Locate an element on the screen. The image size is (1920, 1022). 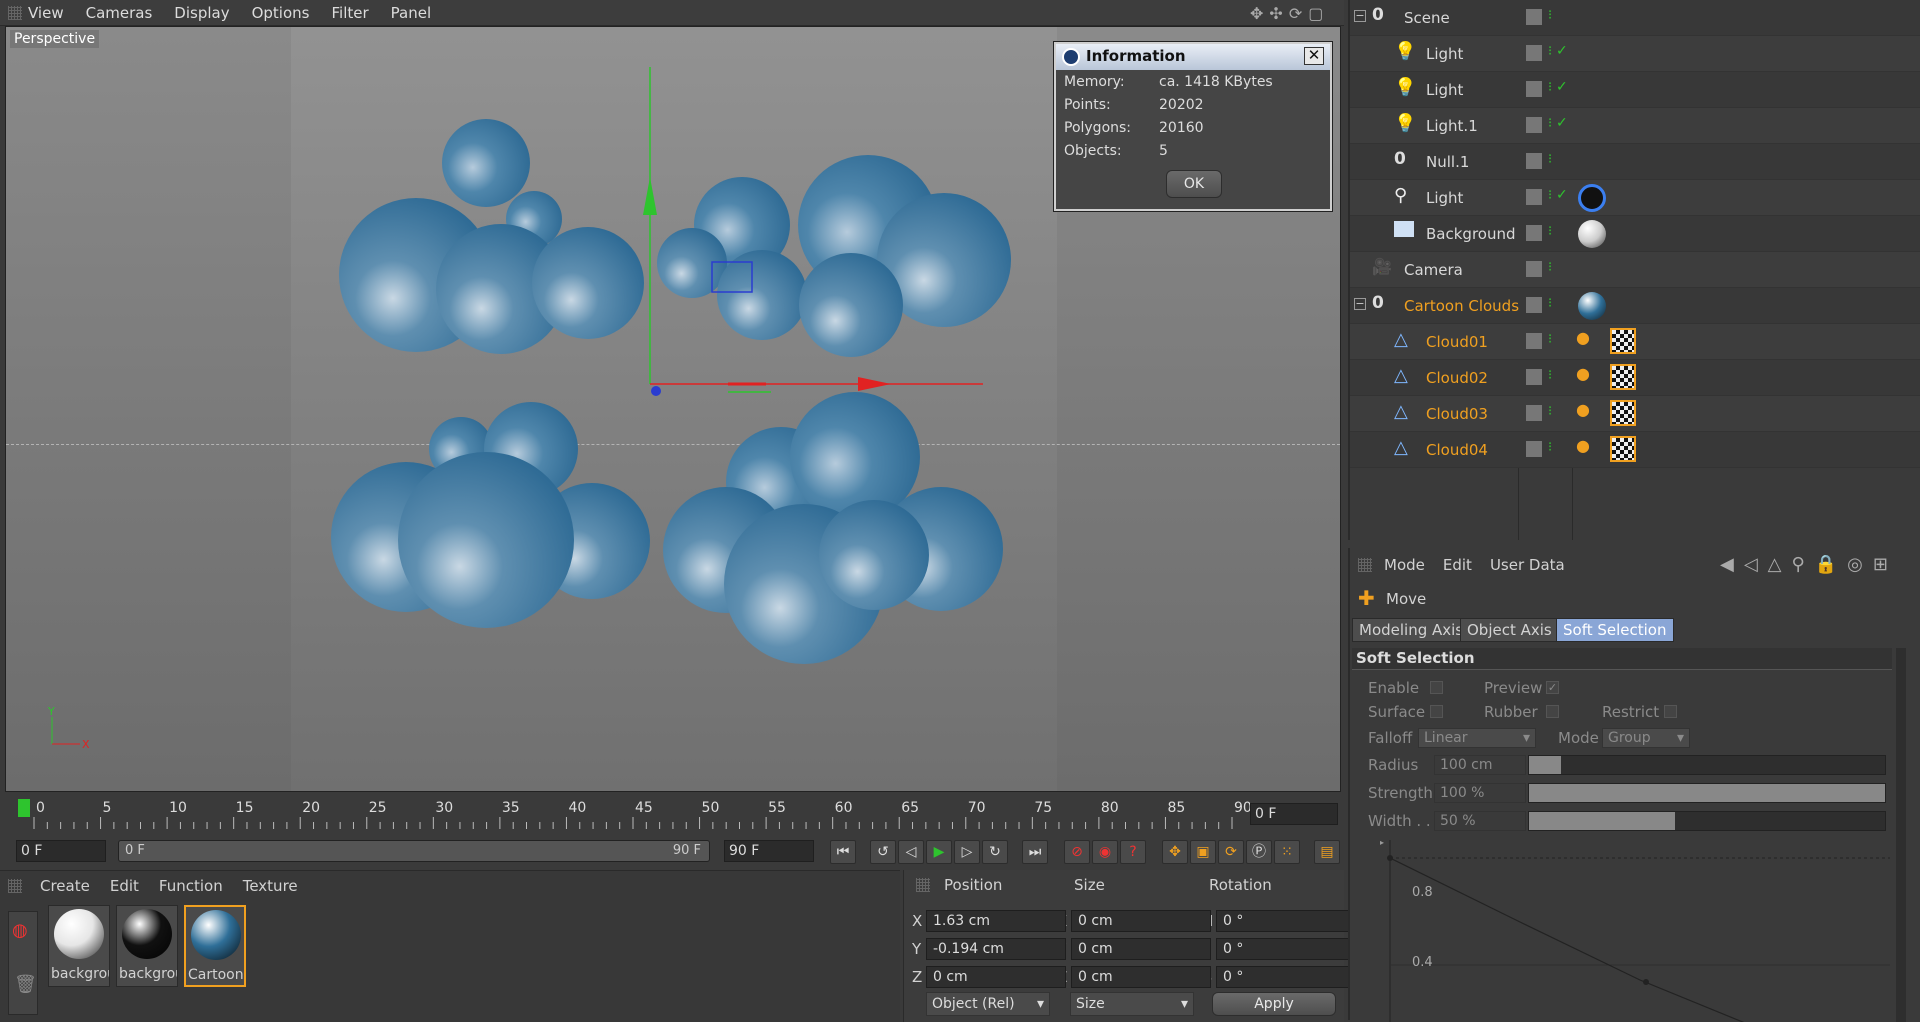
play-icon: ▶ is located at coordinates (939, 852).